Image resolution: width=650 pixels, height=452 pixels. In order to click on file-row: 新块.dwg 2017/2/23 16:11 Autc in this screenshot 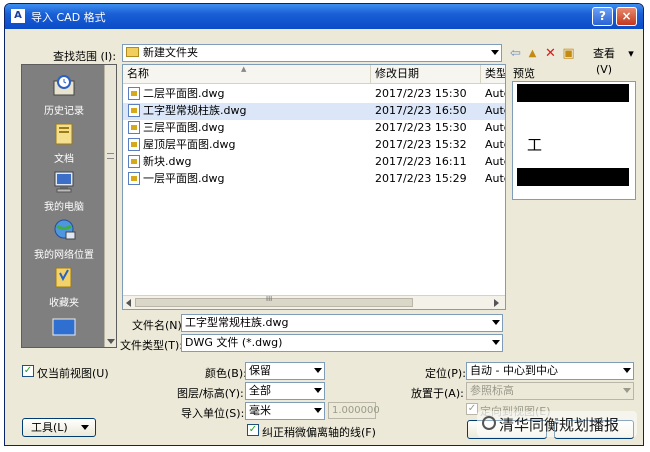, I will do `click(314, 162)`.